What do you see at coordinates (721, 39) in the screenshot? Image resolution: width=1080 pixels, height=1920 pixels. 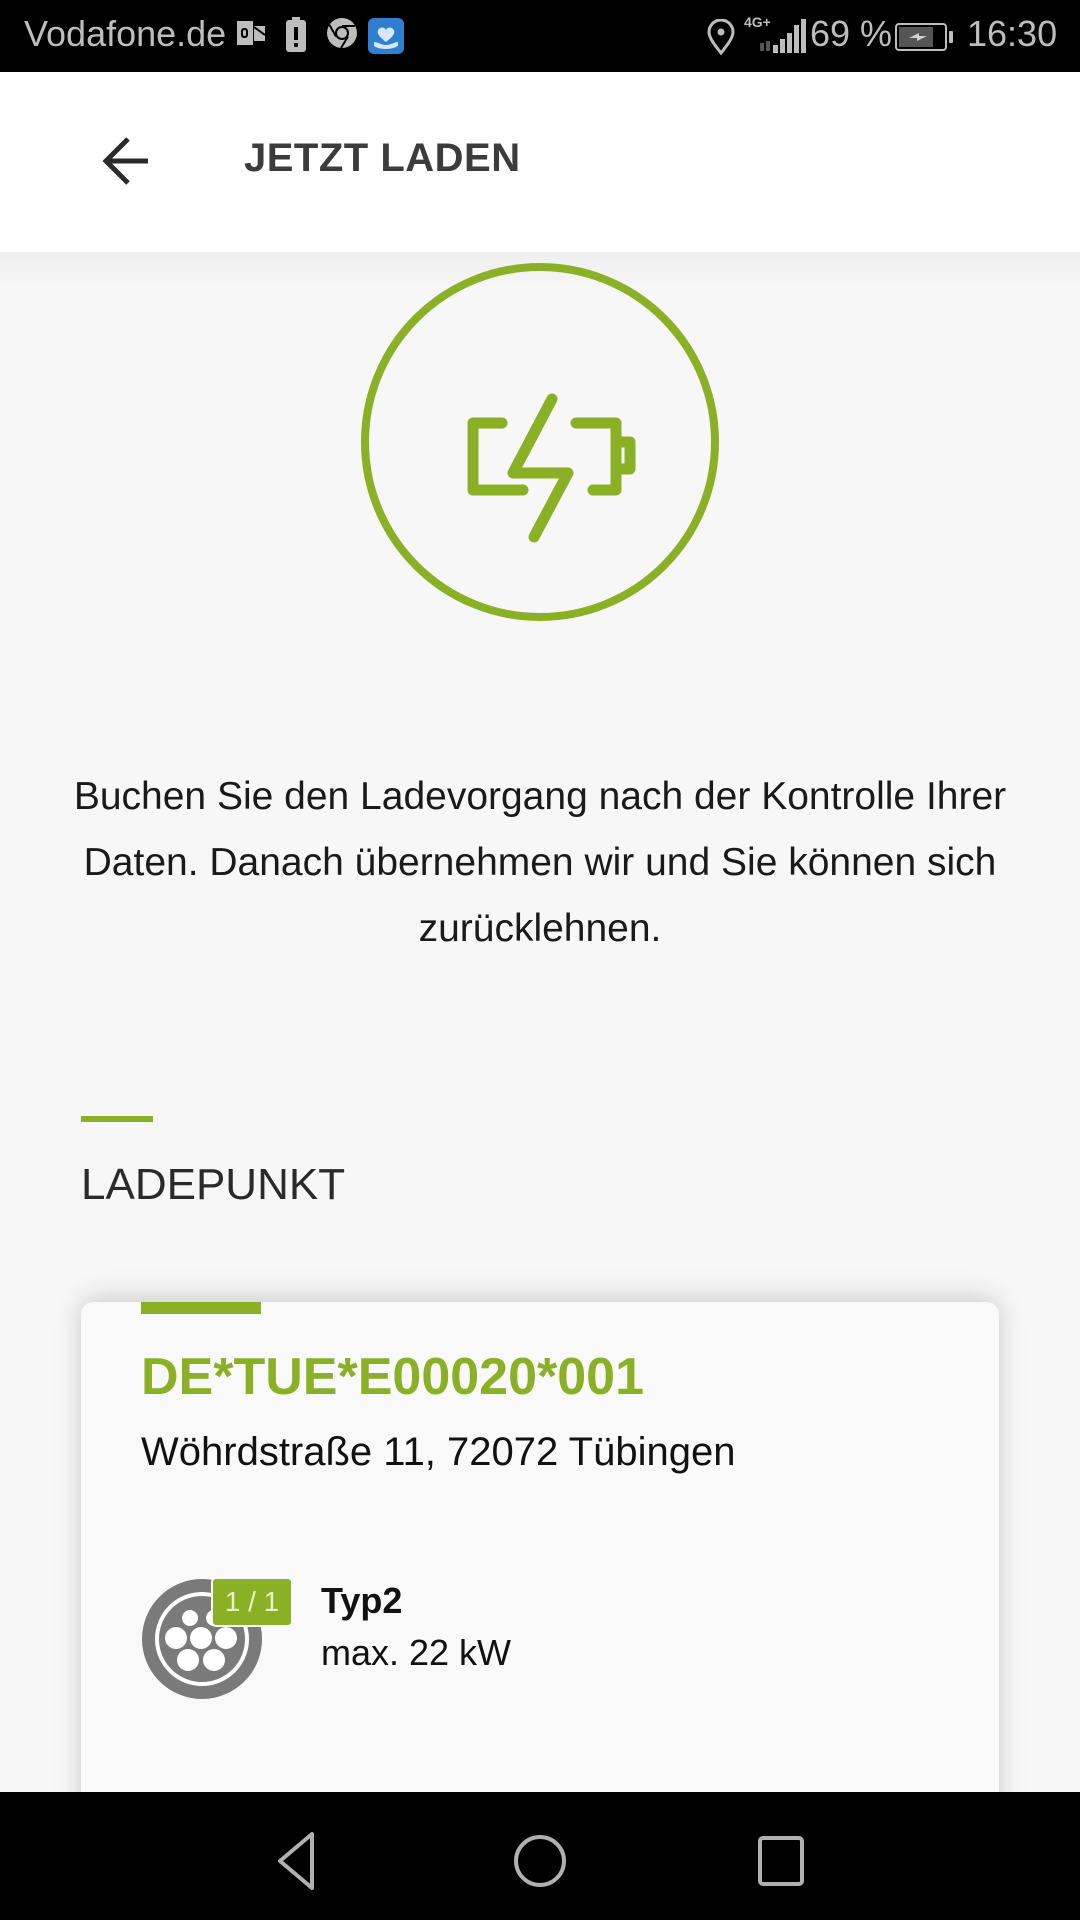 I see `location-icon` at bounding box center [721, 39].